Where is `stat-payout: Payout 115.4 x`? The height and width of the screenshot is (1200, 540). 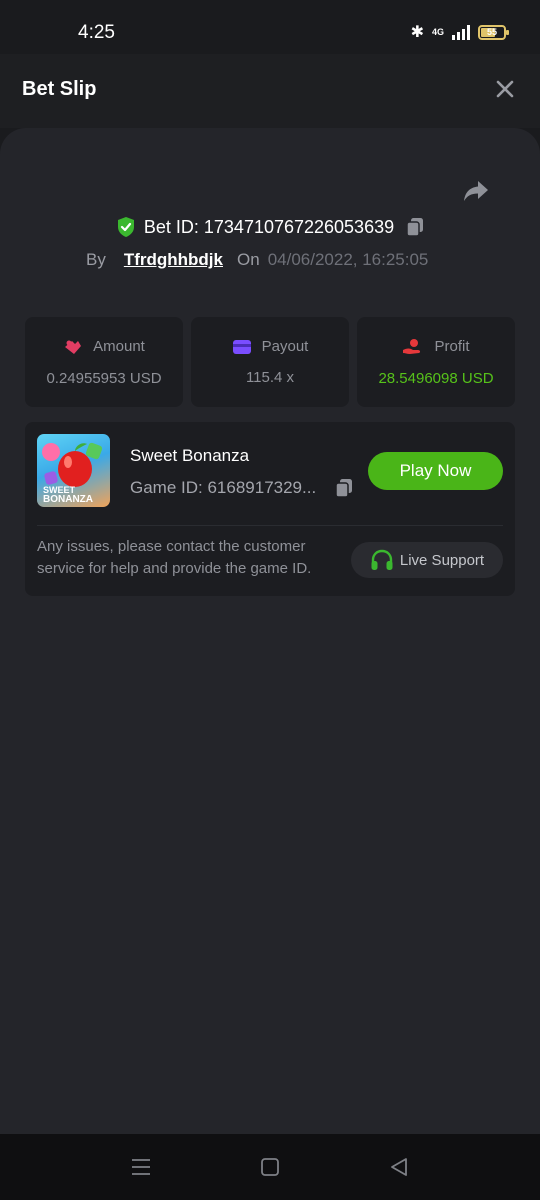
stat-payout: Payout 115.4 x is located at coordinates (270, 362).